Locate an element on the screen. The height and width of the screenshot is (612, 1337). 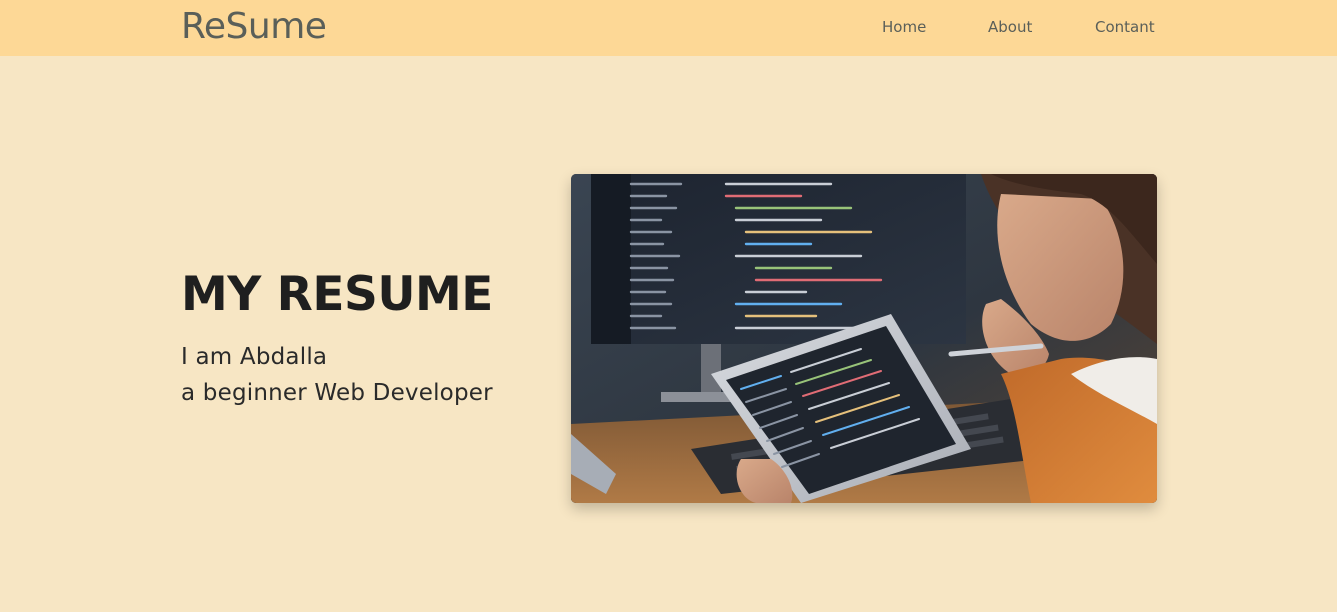
nav-link-home: Home is located at coordinates (904, 27).